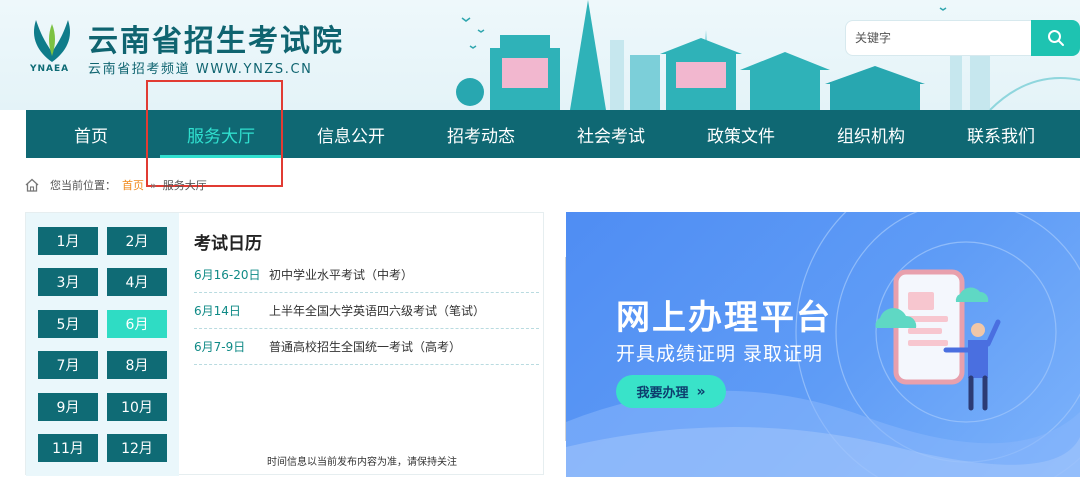  I want to click on nav-item-info-disclosure: 信息公开, so click(351, 134).